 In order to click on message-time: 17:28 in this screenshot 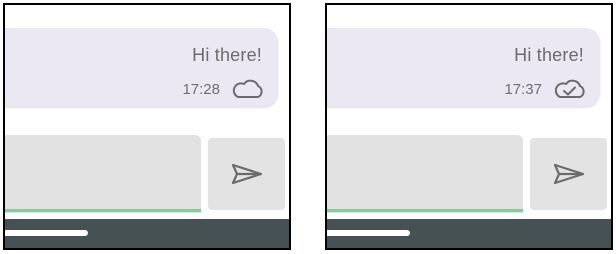, I will do `click(201, 89)`.